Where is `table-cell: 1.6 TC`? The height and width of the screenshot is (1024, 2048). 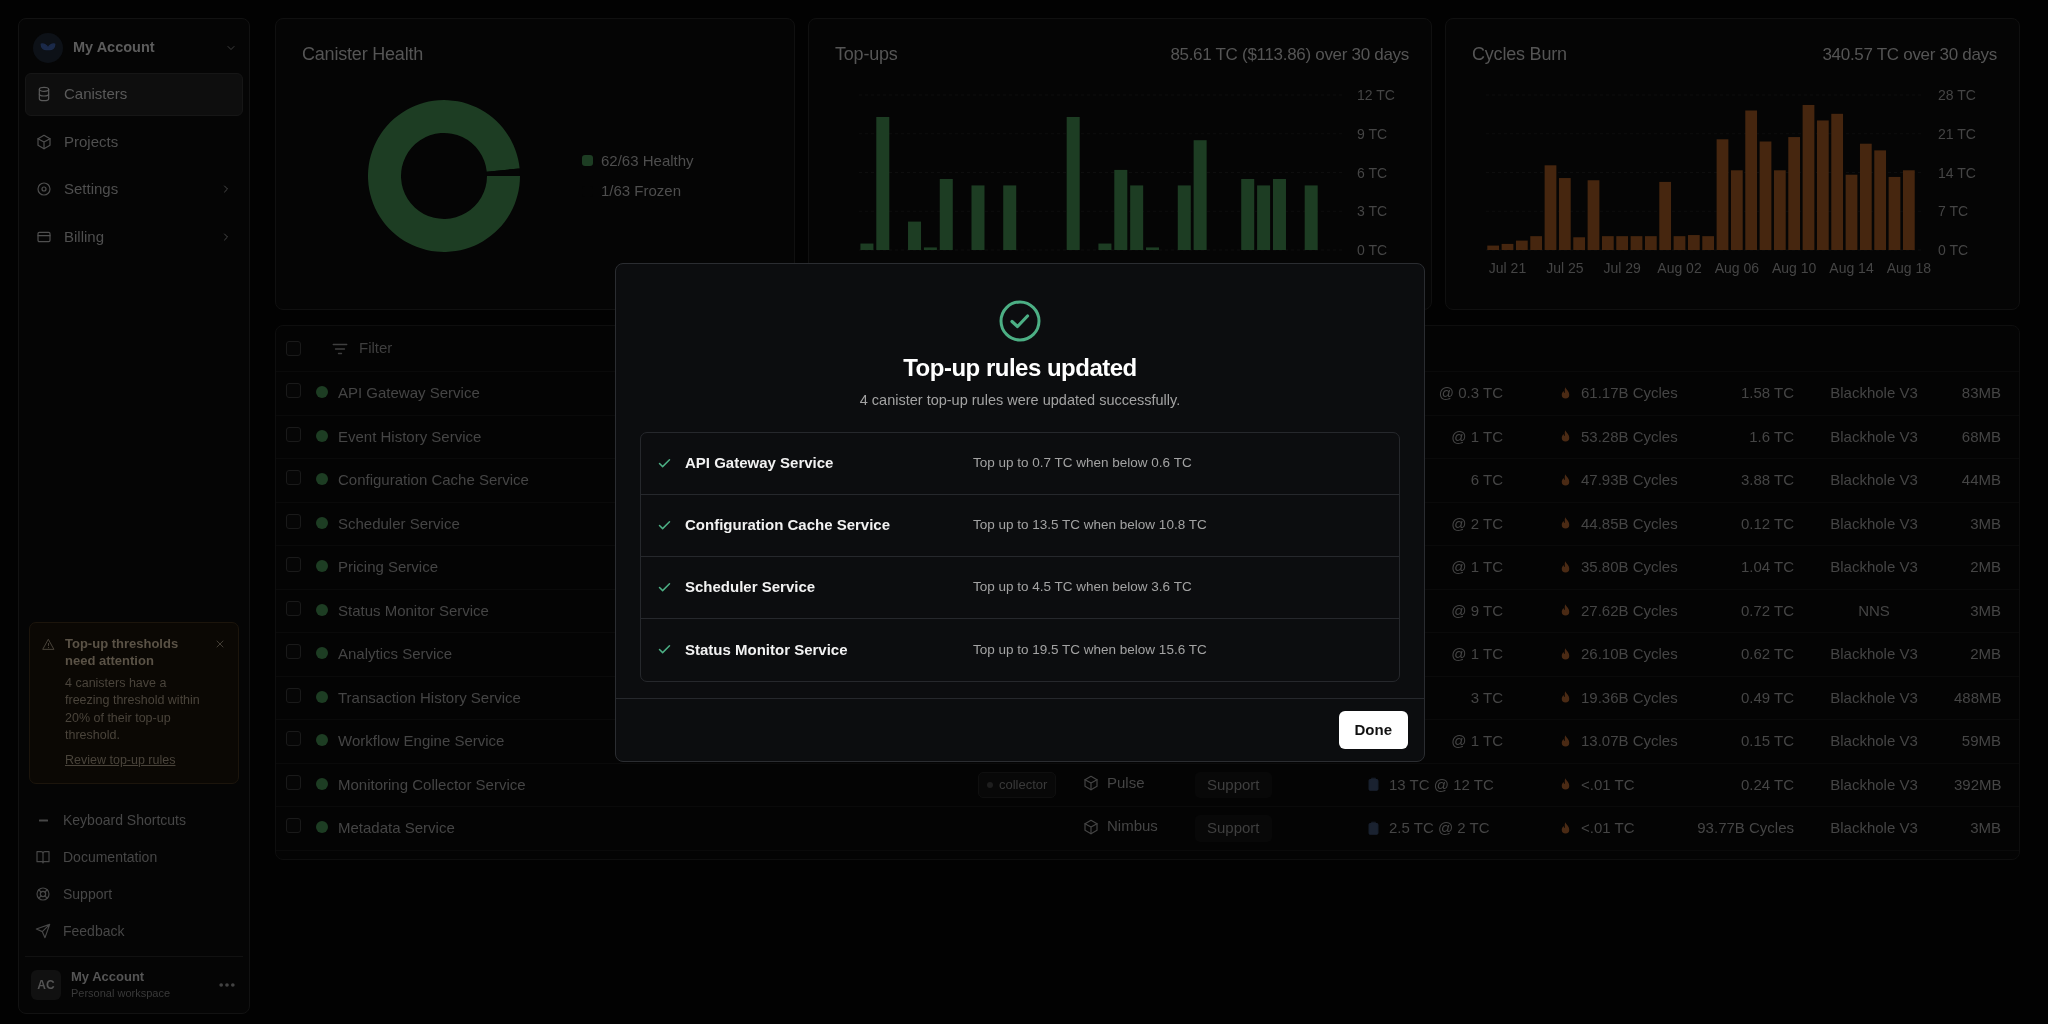
table-cell: 1.6 TC is located at coordinates (1771, 436).